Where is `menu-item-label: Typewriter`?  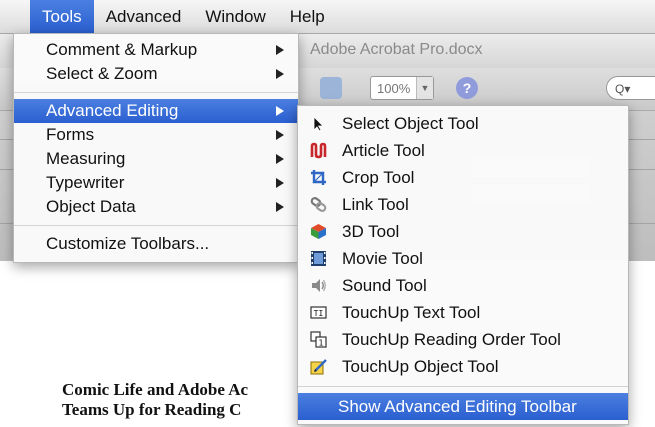
menu-item-label: Typewriter is located at coordinates (85, 182).